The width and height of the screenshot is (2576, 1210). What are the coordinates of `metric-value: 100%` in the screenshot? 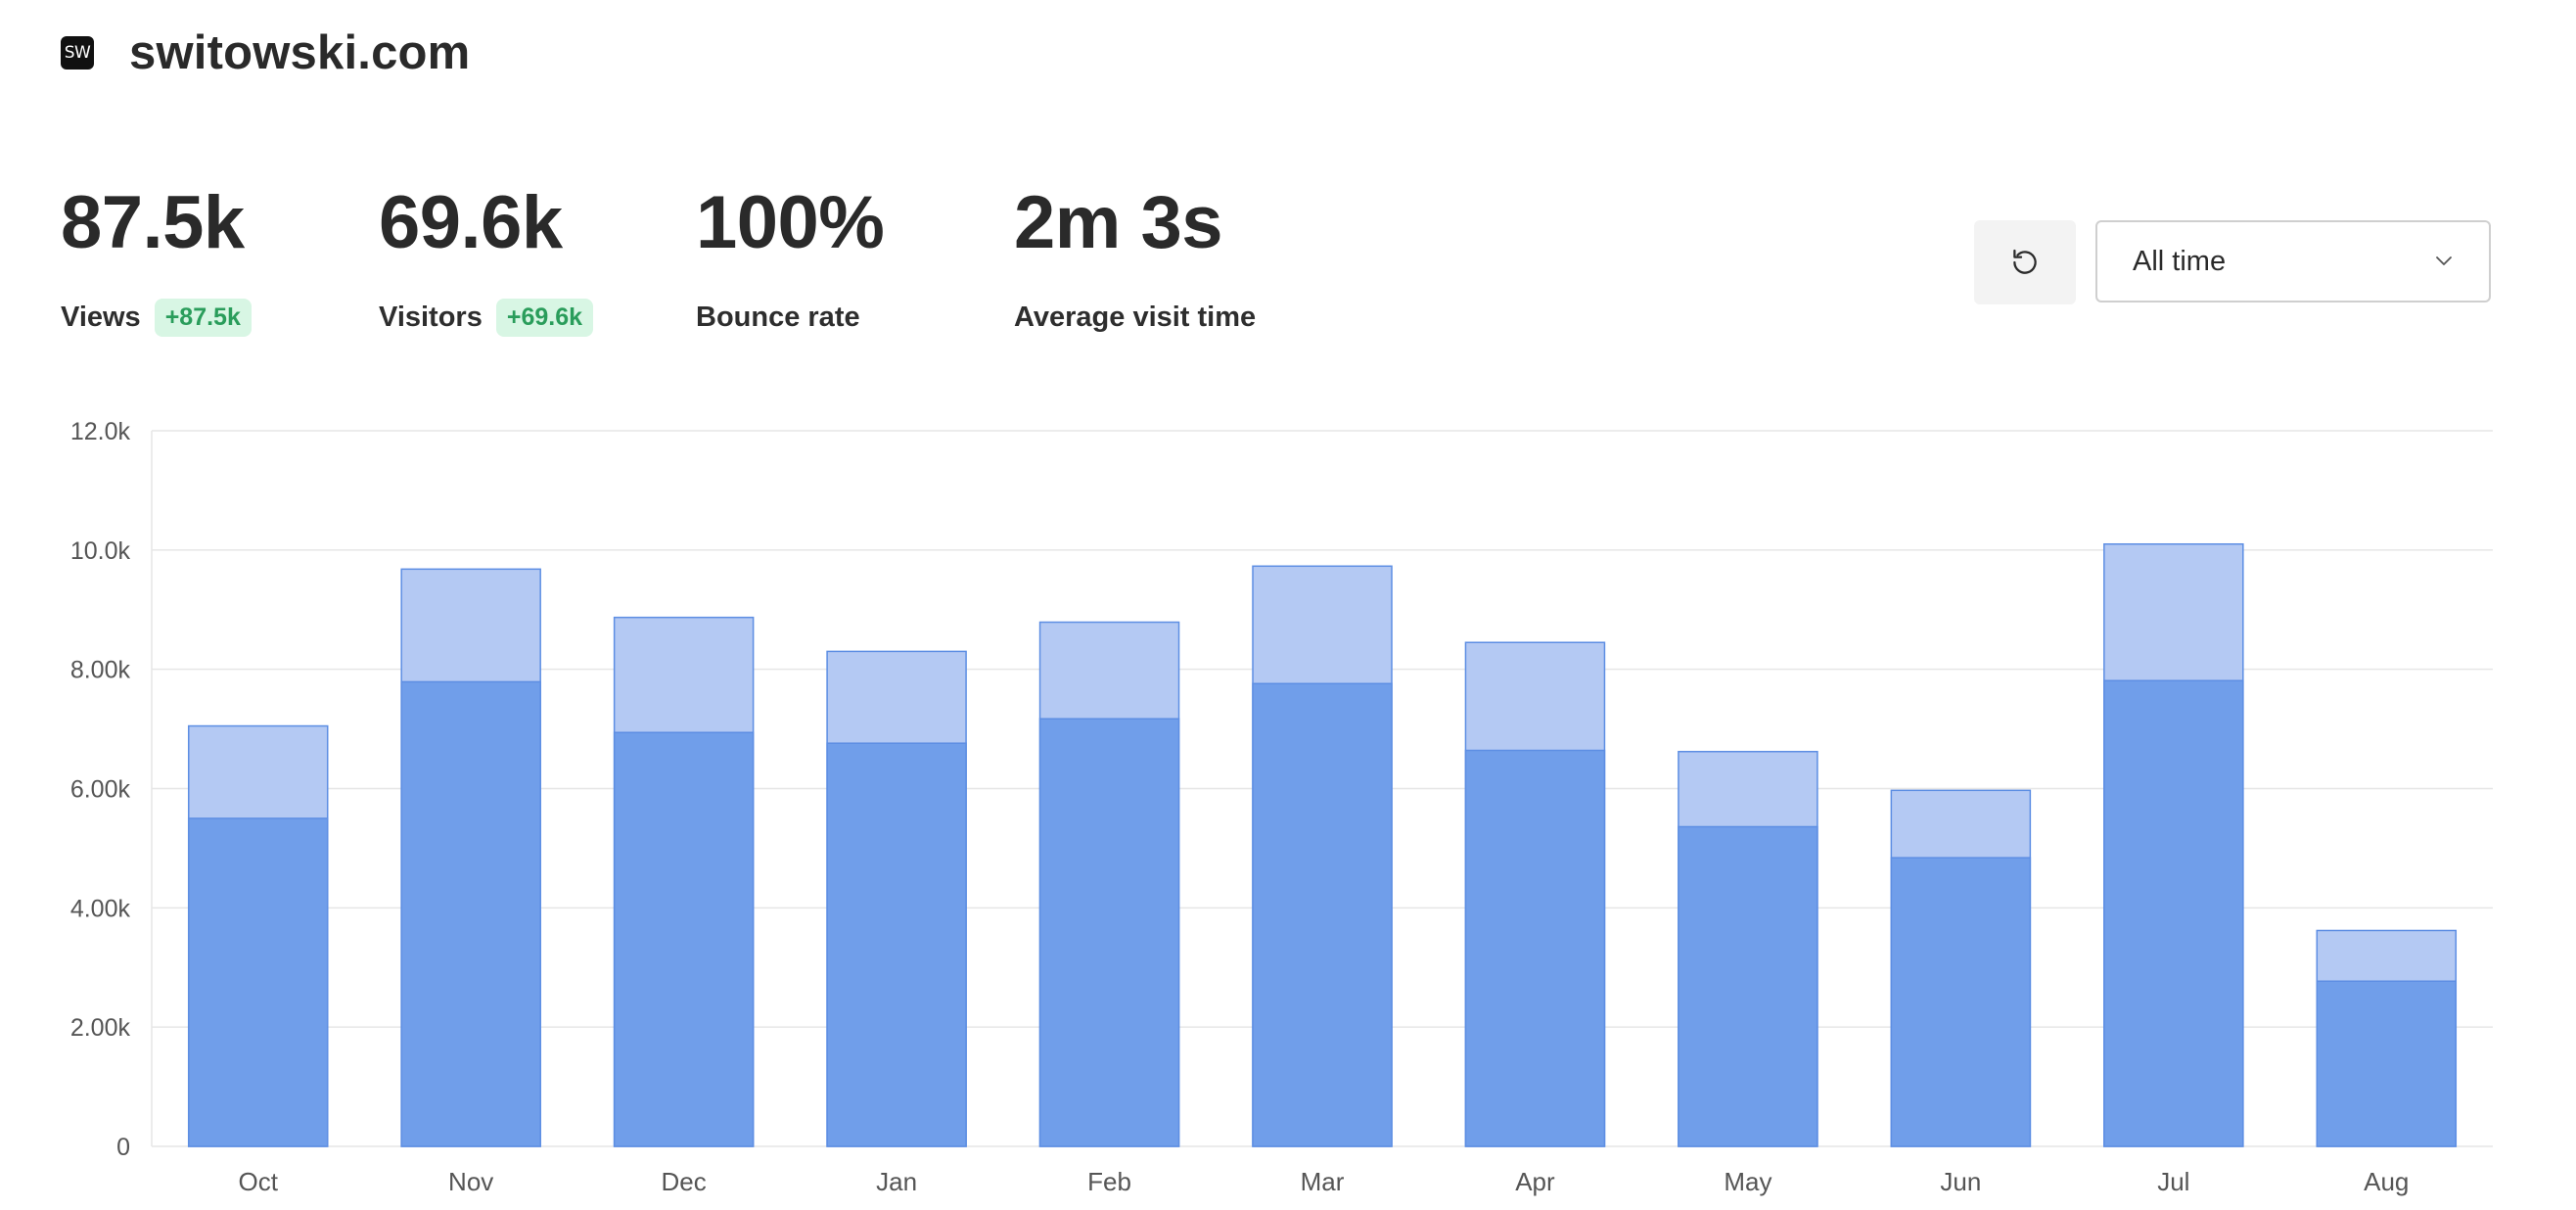 It's located at (791, 222).